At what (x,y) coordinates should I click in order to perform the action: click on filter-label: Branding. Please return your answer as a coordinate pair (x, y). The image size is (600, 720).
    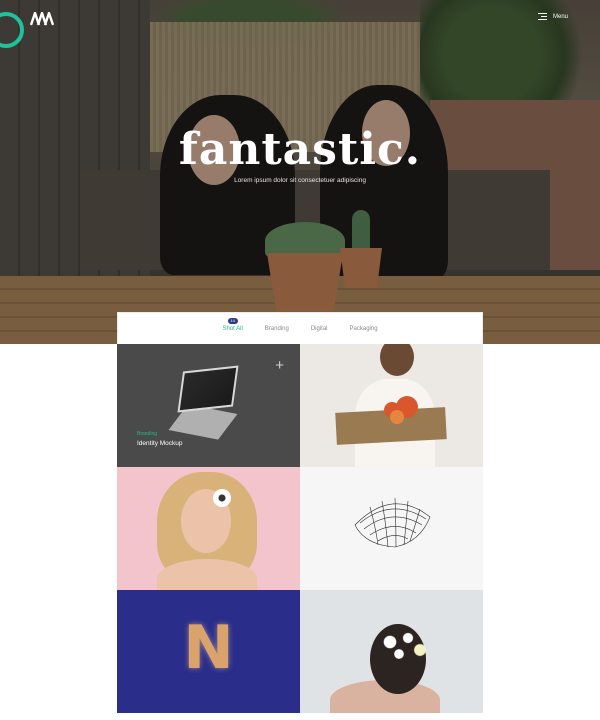
    Looking at the image, I should click on (276, 329).